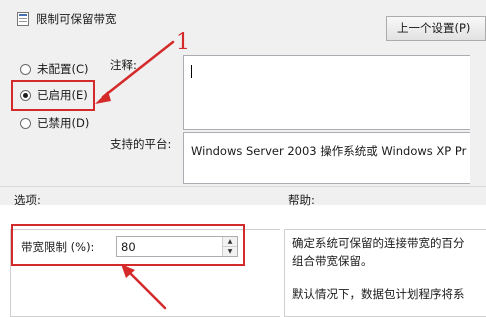 The image size is (486, 317). I want to click on annotation-arrows, so click(135, 175).